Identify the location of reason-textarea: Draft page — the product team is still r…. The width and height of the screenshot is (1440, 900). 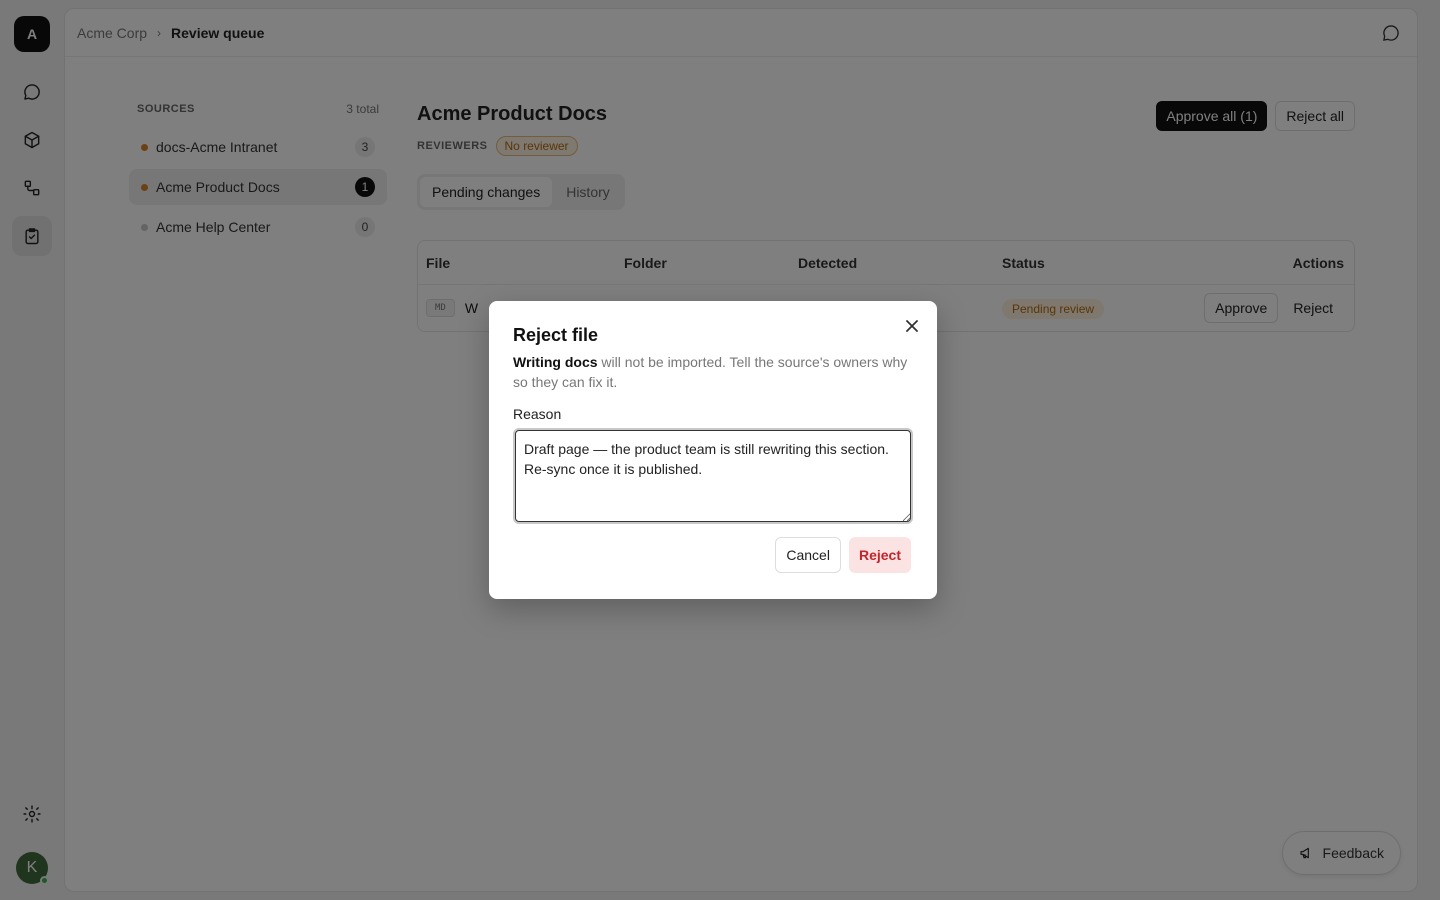
(713, 476).